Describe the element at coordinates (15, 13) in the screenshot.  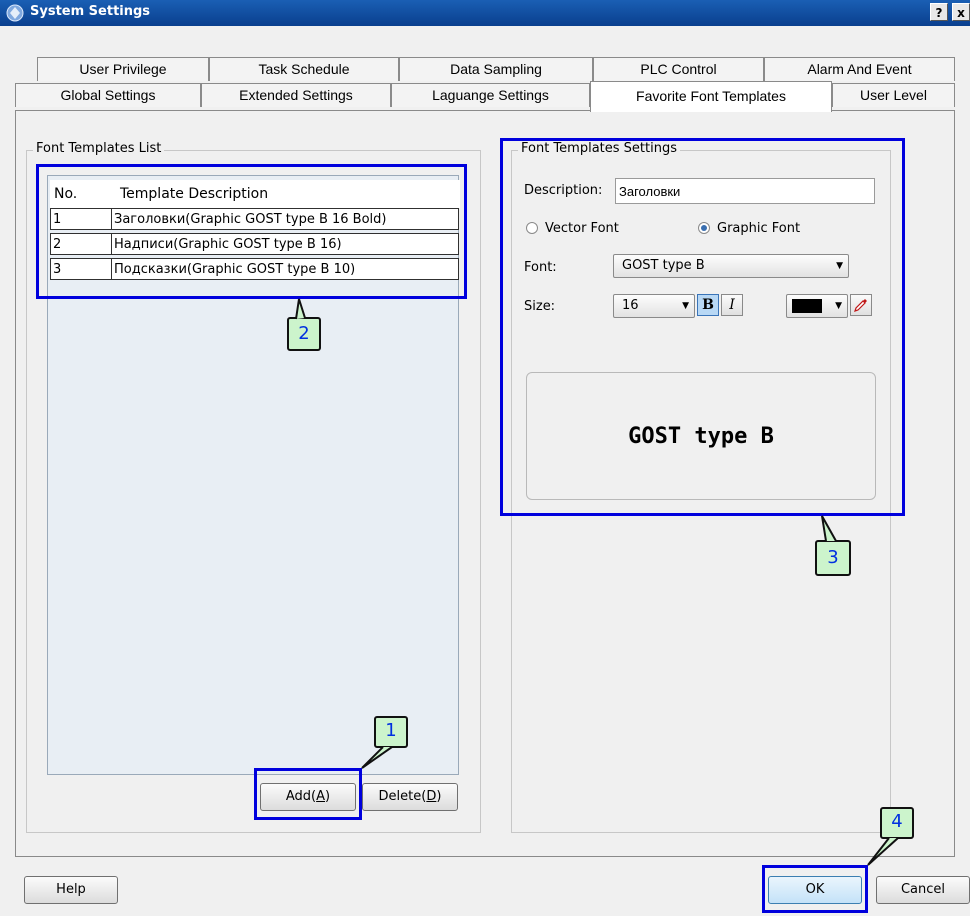
I see `app-icon` at that location.